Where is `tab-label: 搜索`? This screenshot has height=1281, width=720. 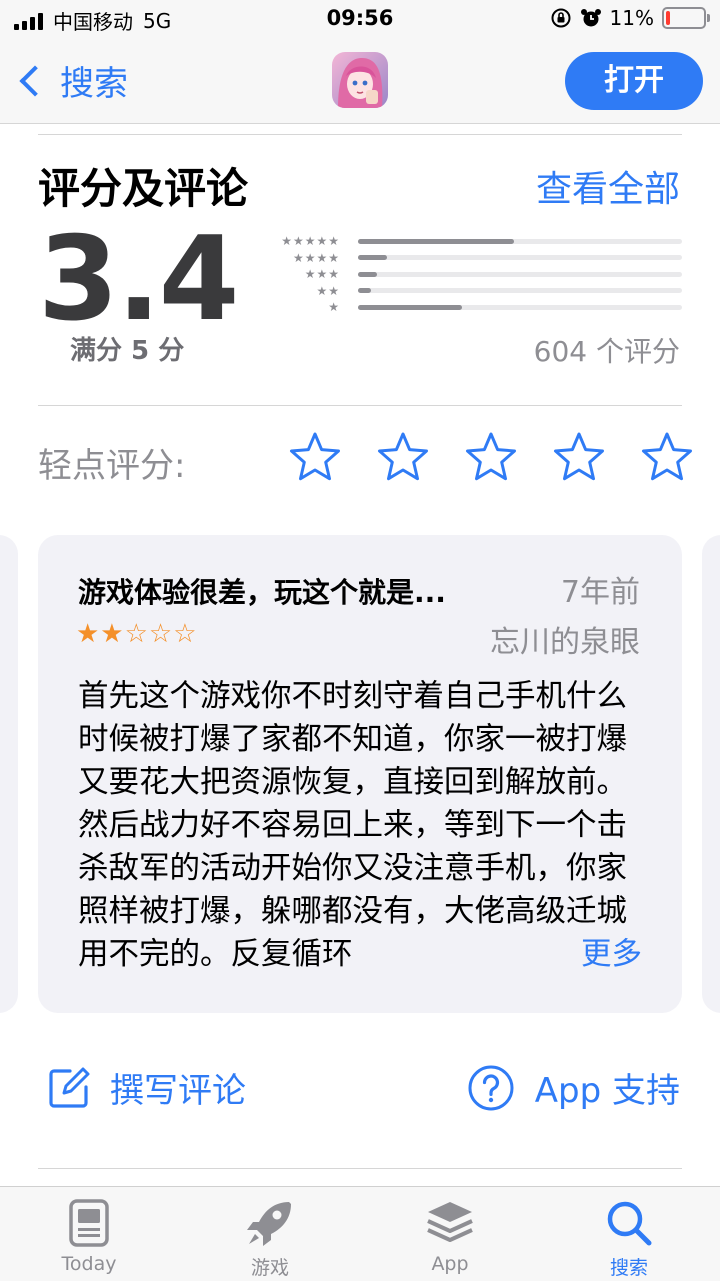 tab-label: 搜索 is located at coordinates (628, 1268).